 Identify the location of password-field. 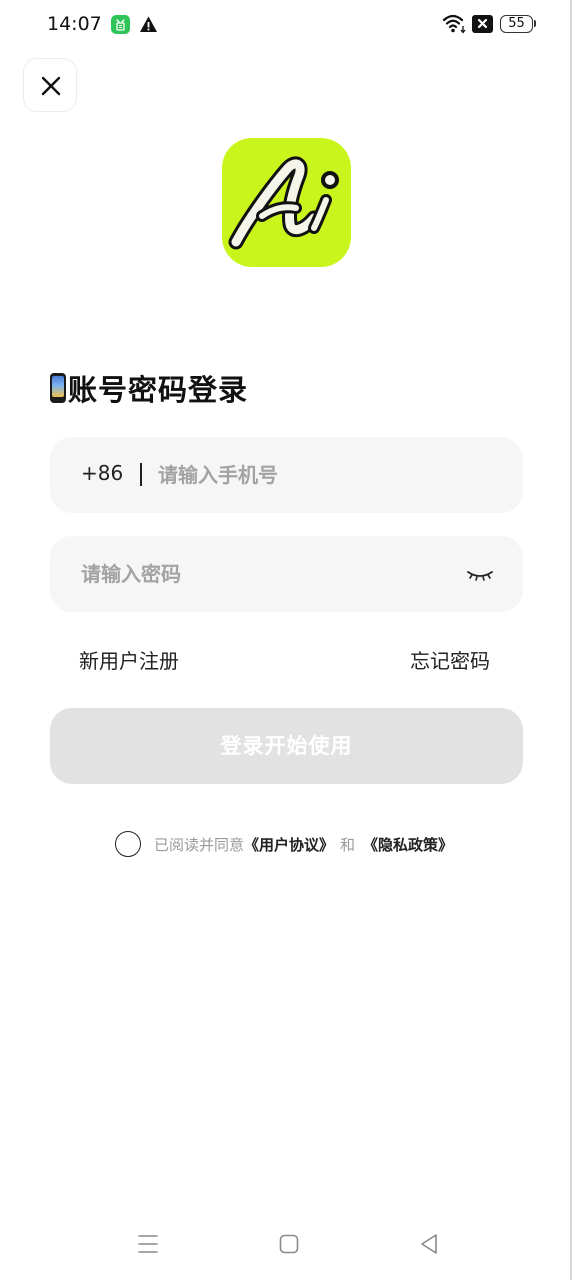
(286, 574).